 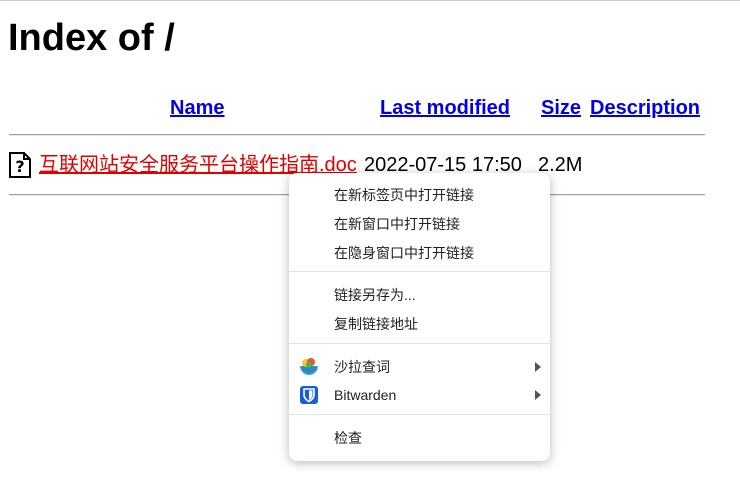 What do you see at coordinates (91, 38) in the screenshot?
I see `page-title: Index of /` at bounding box center [91, 38].